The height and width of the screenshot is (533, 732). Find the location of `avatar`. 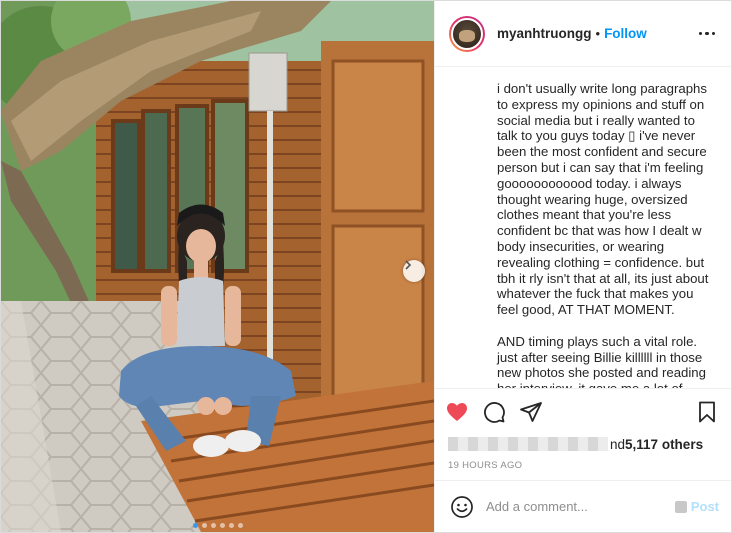

avatar is located at coordinates (467, 33).